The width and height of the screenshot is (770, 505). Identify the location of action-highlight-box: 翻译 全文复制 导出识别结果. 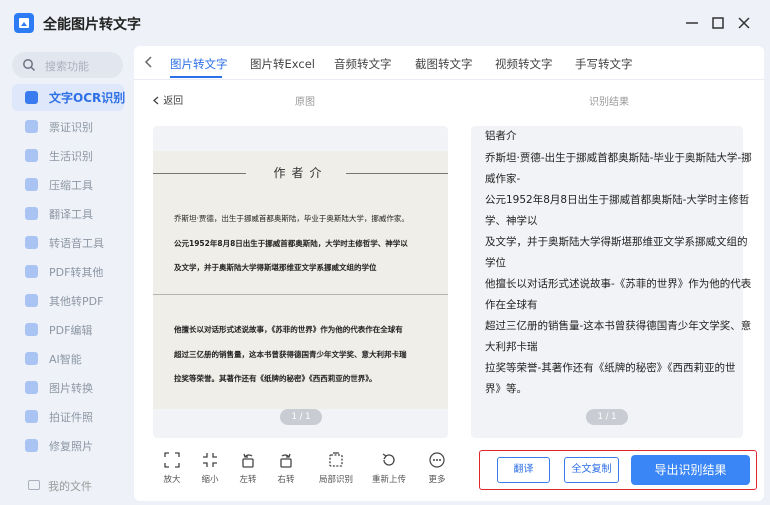
(618, 470).